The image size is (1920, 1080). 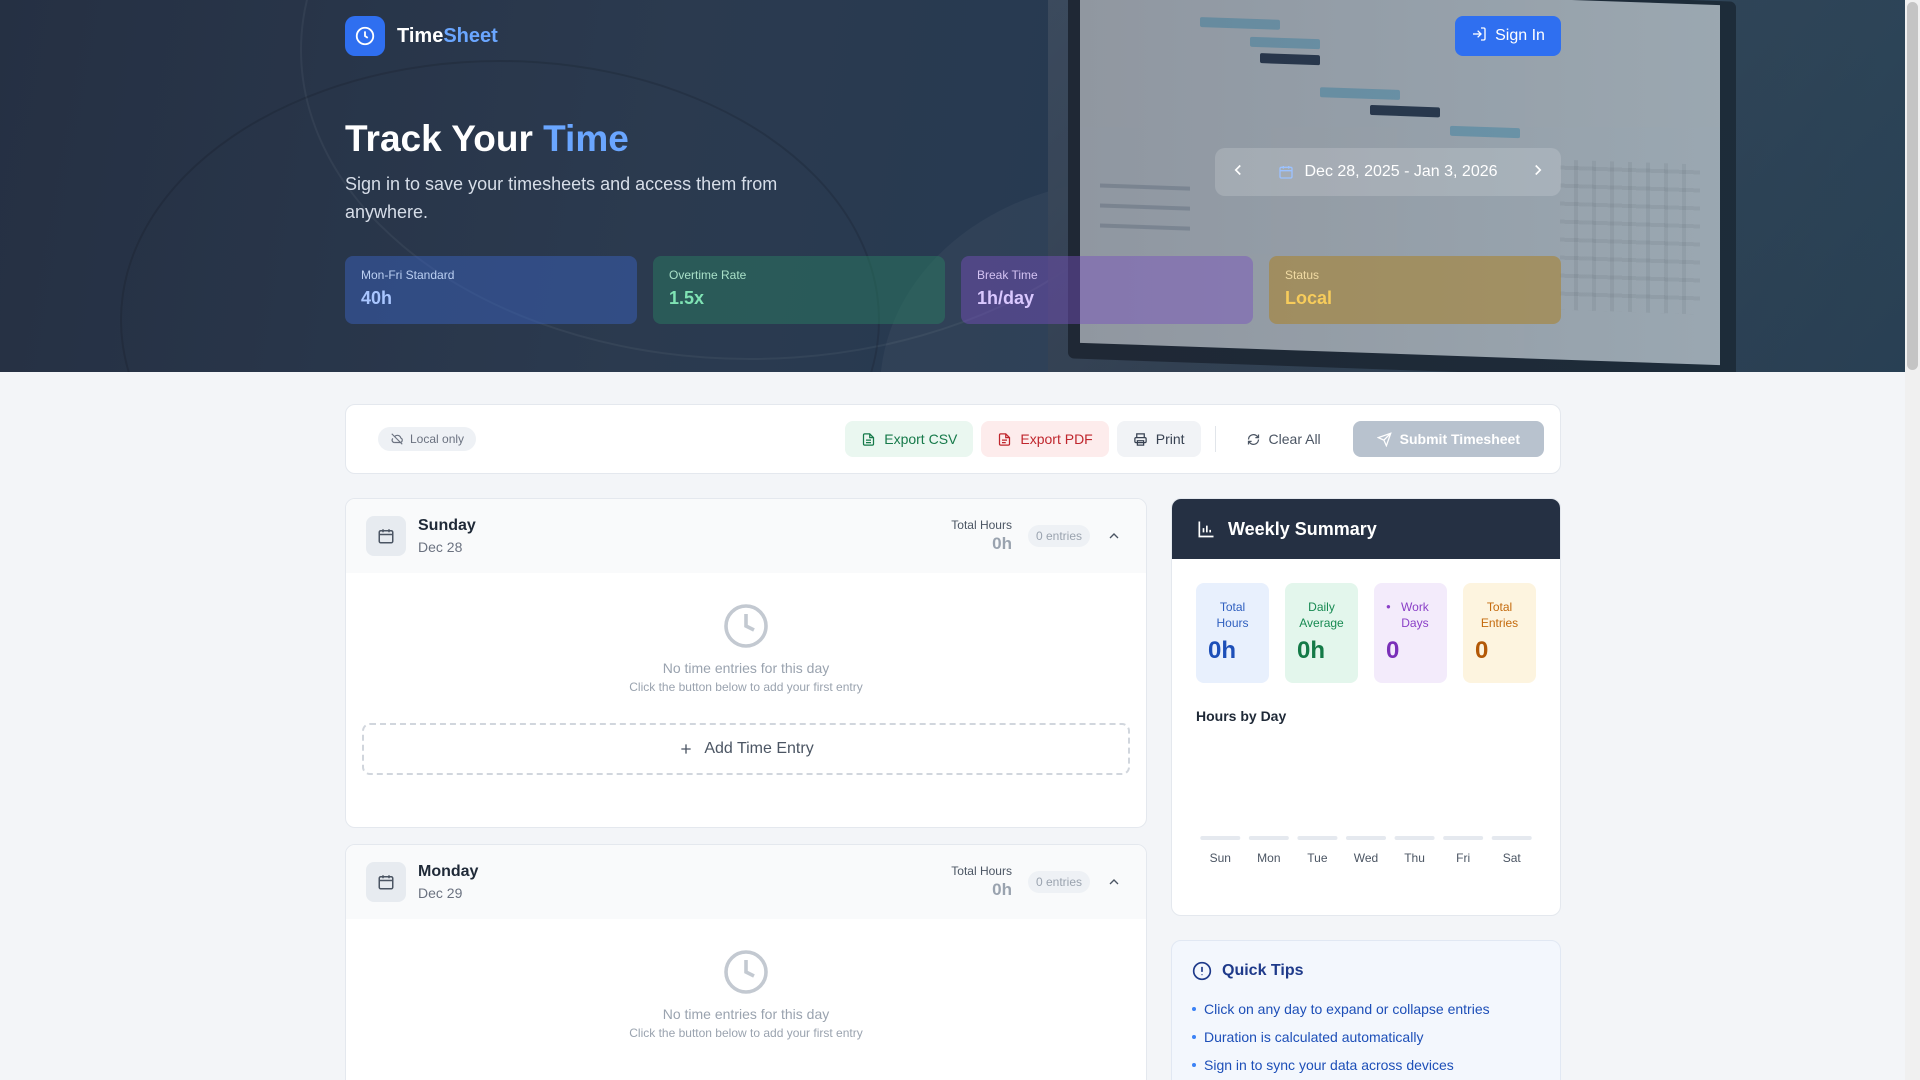 I want to click on alert-circle-icon, so click(x=1202, y=971).